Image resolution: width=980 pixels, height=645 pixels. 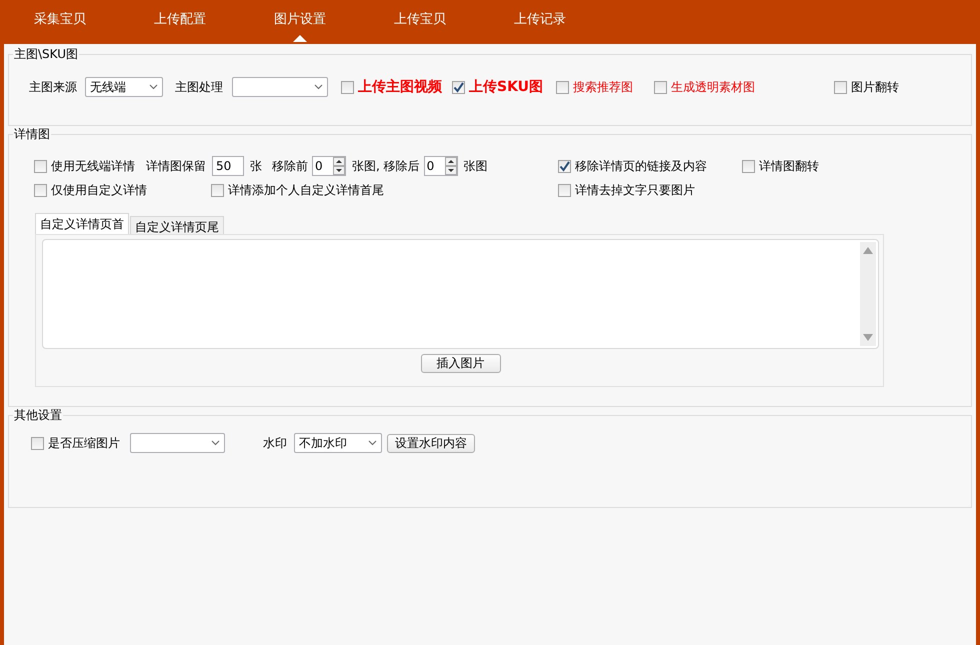 I want to click on checkbox-label: 生成透明素材图, so click(x=705, y=87).